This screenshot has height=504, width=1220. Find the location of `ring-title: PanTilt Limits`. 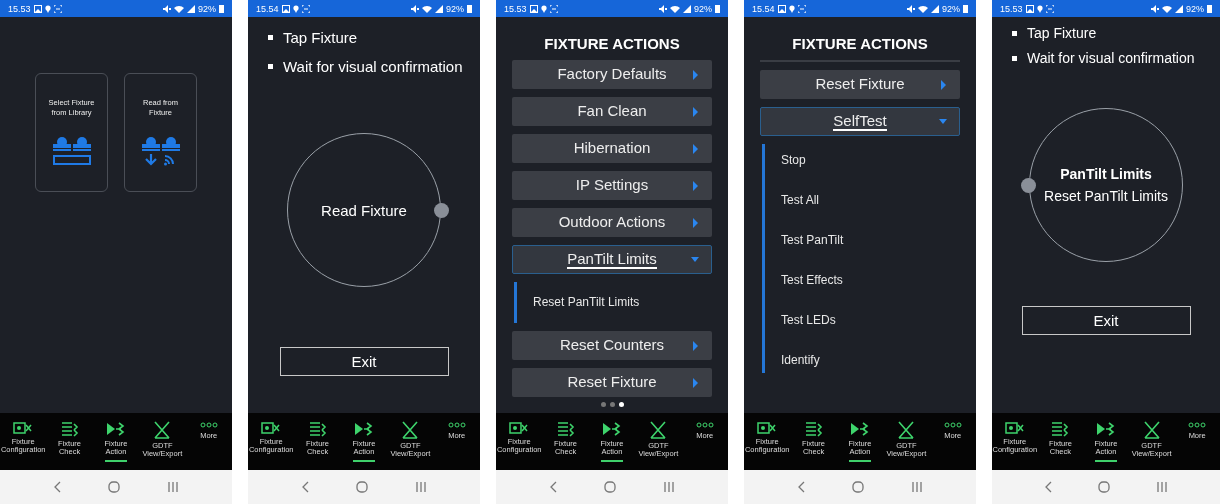

ring-title: PanTilt Limits is located at coordinates (1106, 174).